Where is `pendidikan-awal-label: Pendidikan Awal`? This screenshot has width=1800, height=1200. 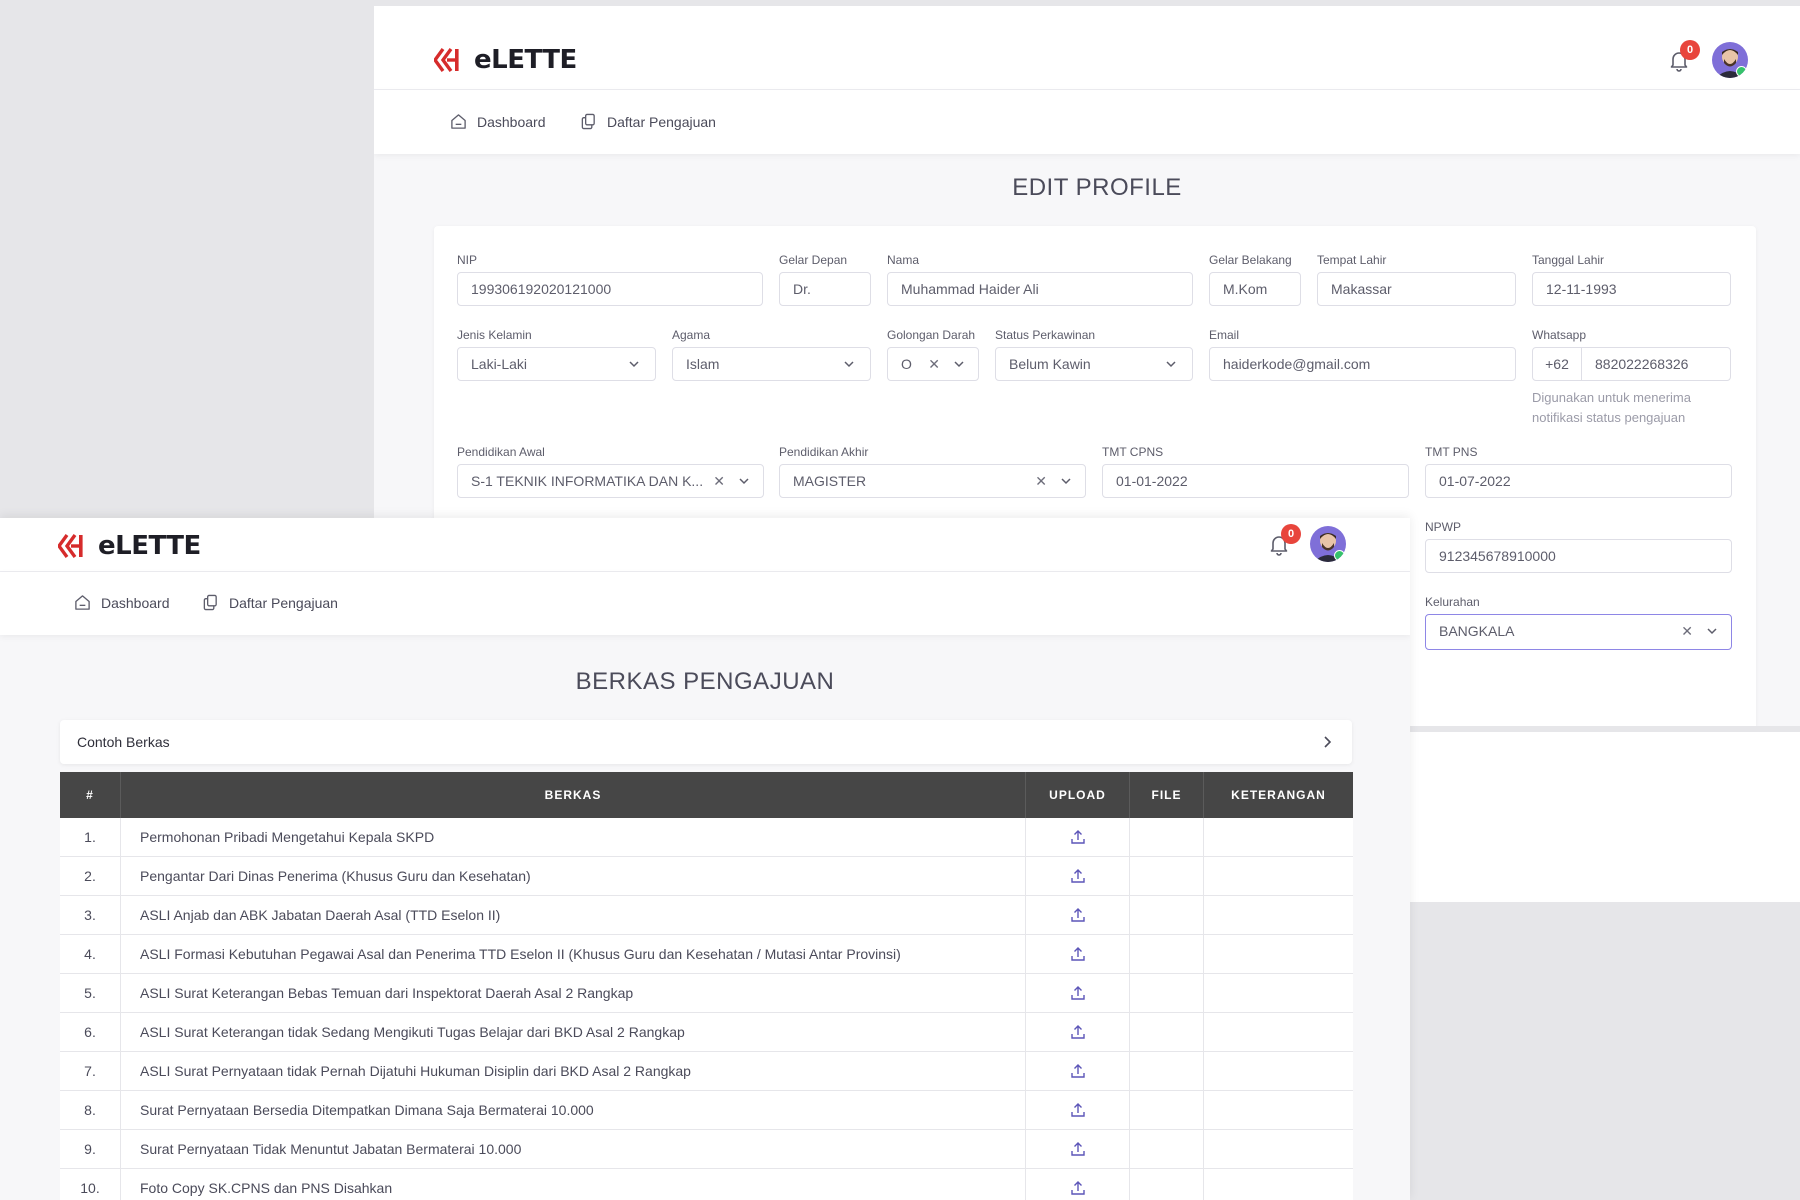
pendidikan-awal-label: Pendidikan Awal is located at coordinates (501, 452).